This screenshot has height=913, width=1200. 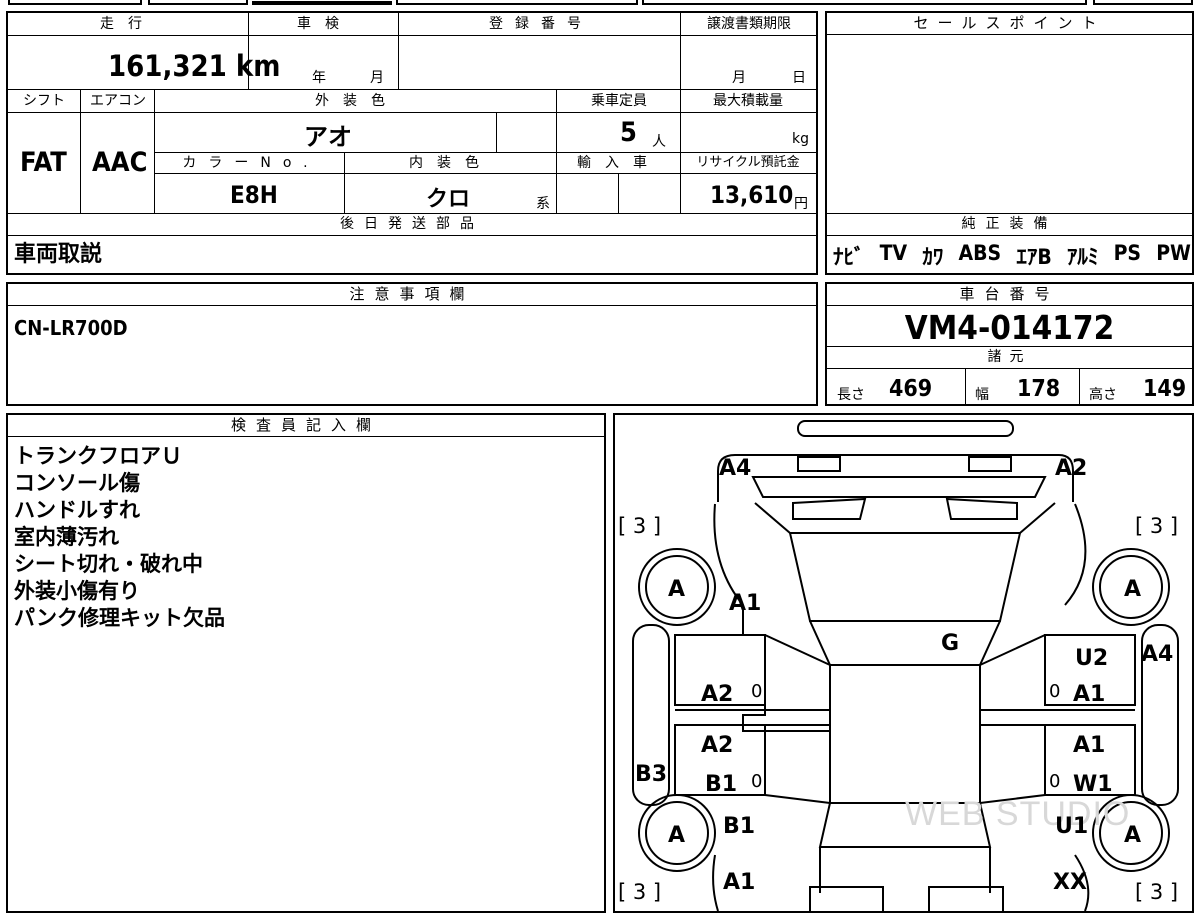 What do you see at coordinates (1132, 589) in the screenshot?
I see `tire-front-right: A` at bounding box center [1132, 589].